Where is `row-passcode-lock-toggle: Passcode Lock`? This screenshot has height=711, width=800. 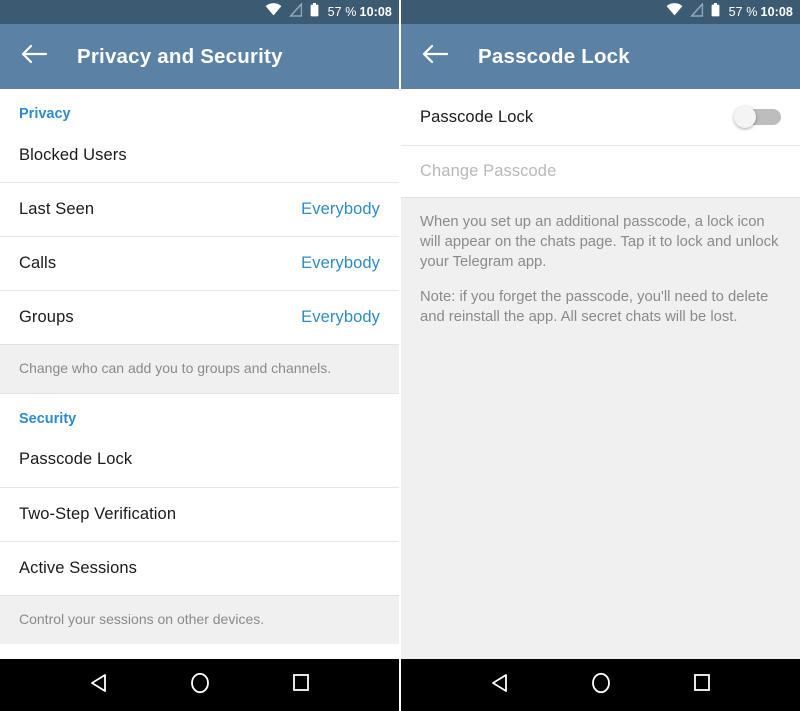
row-passcode-lock-toggle: Passcode Lock is located at coordinates (600, 117).